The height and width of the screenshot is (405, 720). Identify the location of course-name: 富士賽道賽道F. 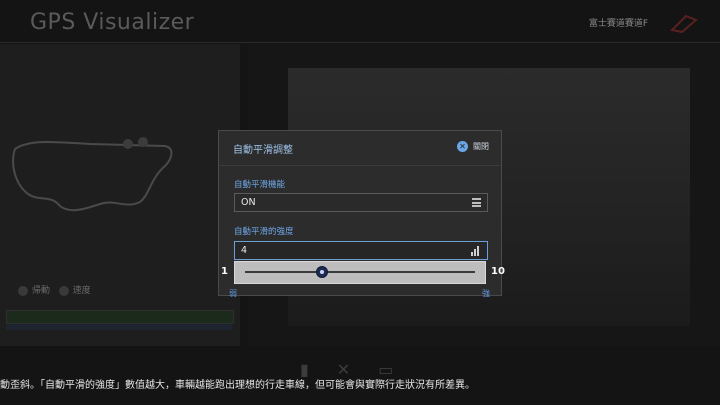
(618, 24).